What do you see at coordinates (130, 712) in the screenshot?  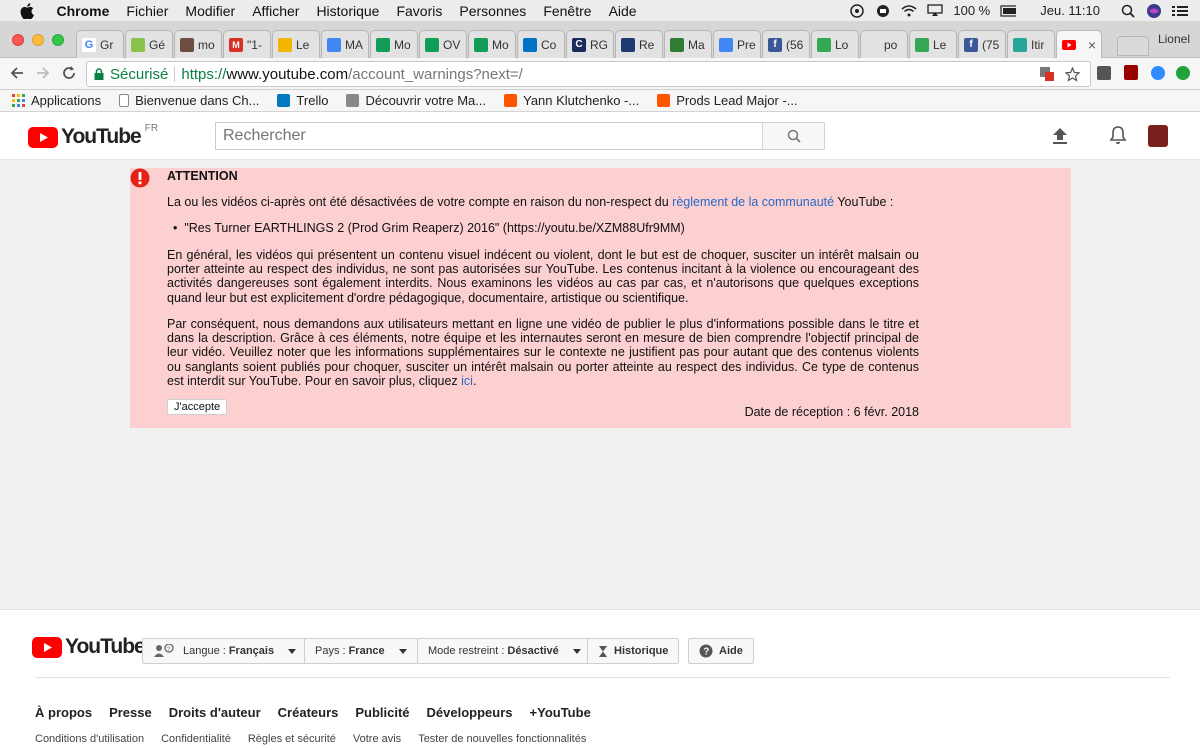 I see `footer-link: Presse` at bounding box center [130, 712].